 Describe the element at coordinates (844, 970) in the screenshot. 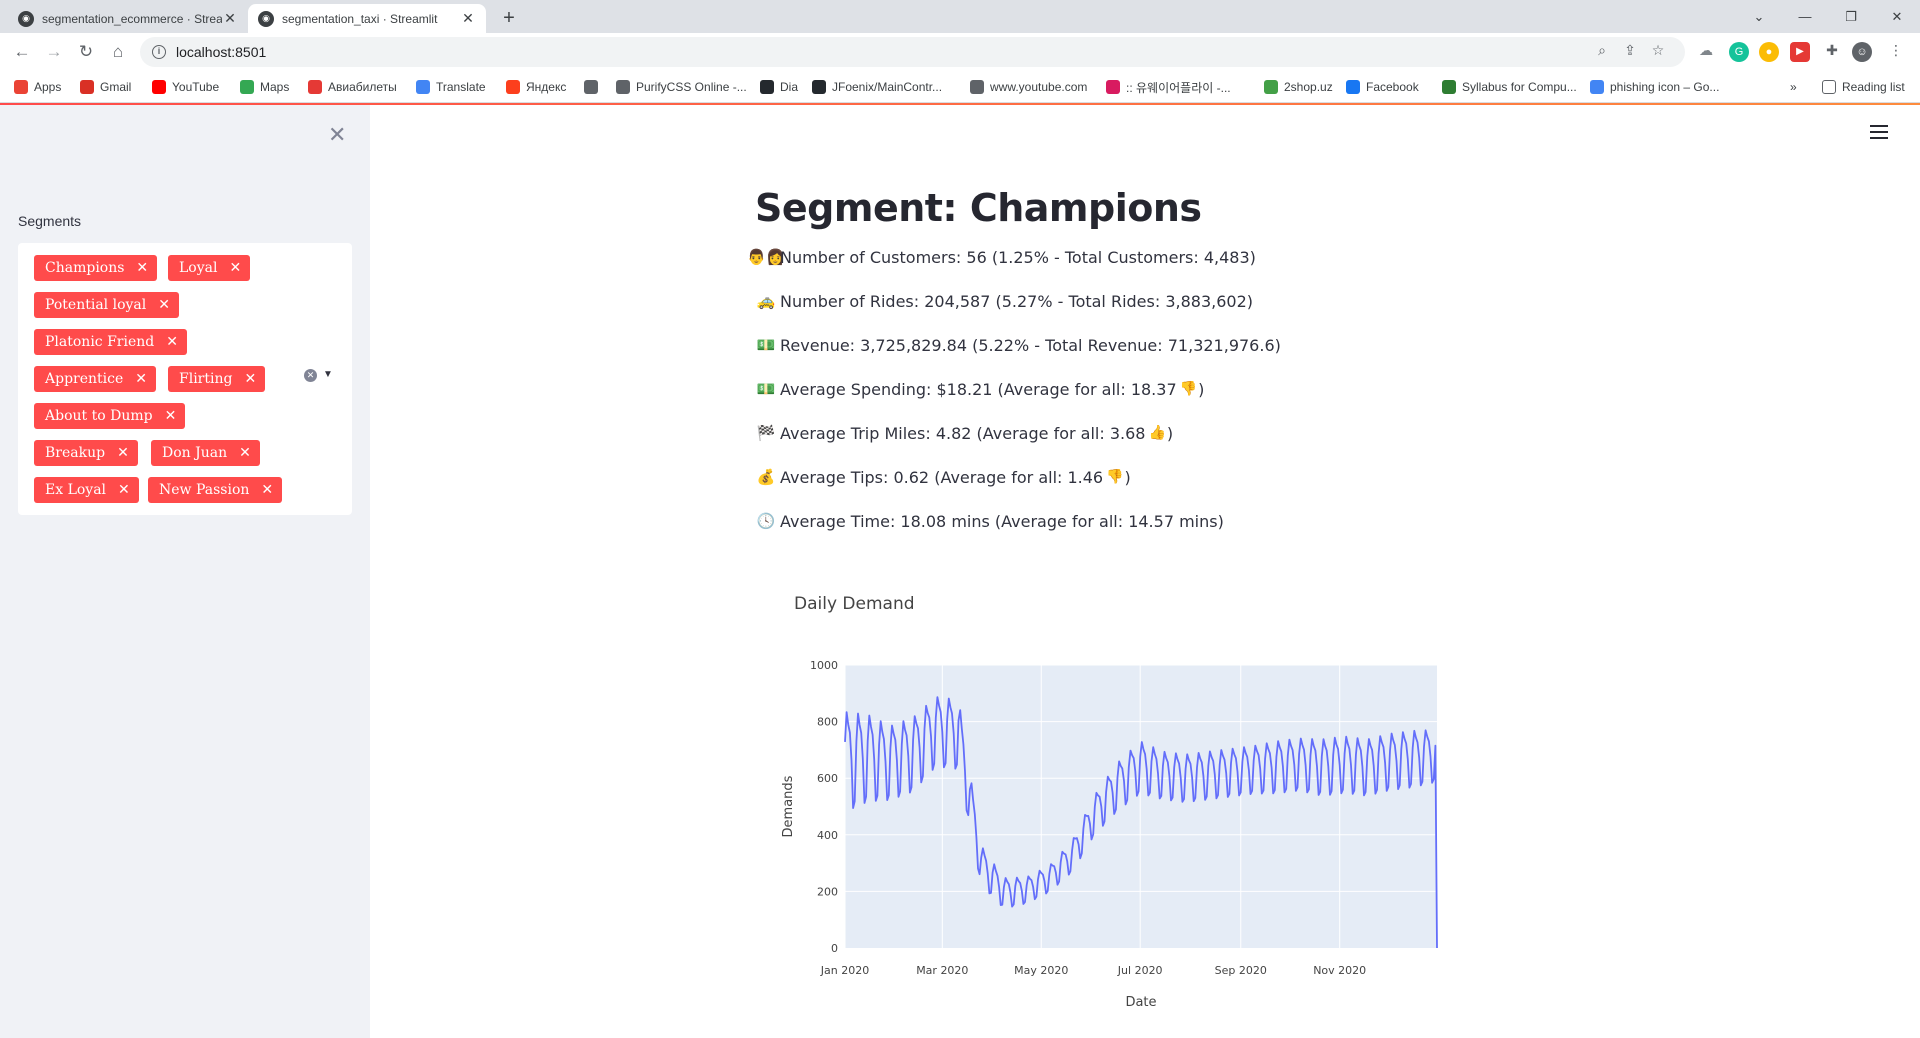

I see `x-tick-label: Jan 2020` at that location.